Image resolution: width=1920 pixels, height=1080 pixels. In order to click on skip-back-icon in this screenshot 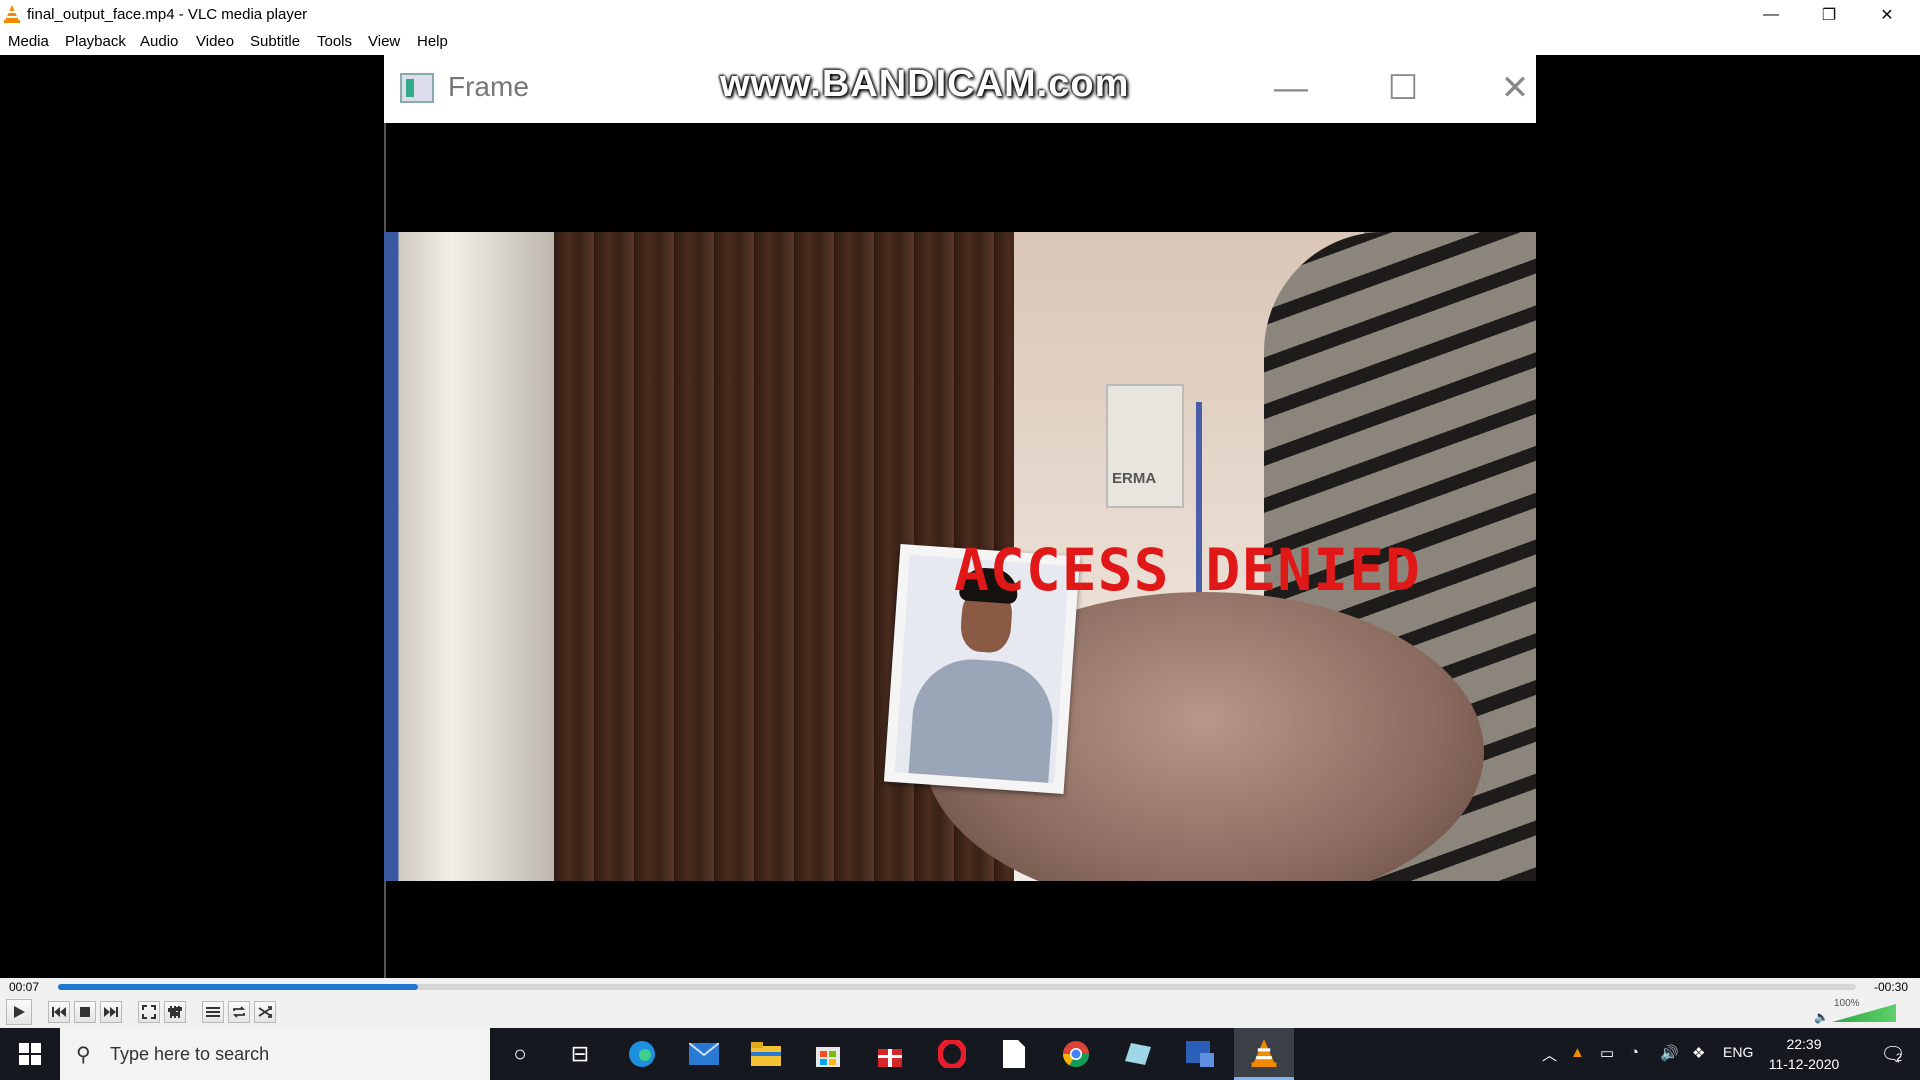, I will do `click(59, 1012)`.